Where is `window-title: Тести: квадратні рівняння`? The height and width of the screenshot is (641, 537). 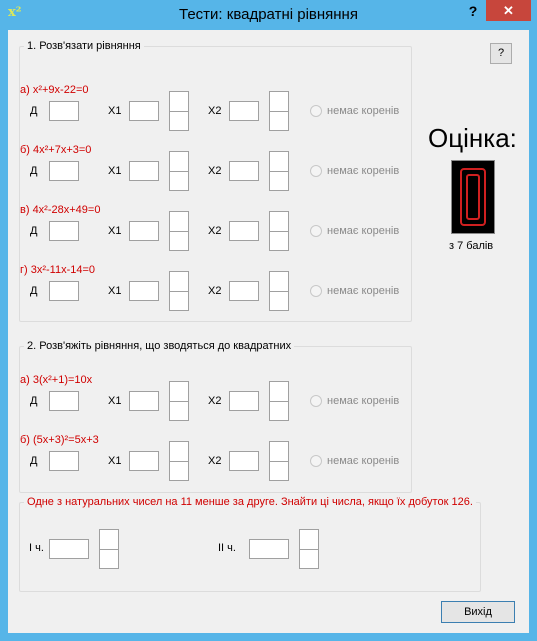
window-title: Тести: квадратні рівняння is located at coordinates (268, 14).